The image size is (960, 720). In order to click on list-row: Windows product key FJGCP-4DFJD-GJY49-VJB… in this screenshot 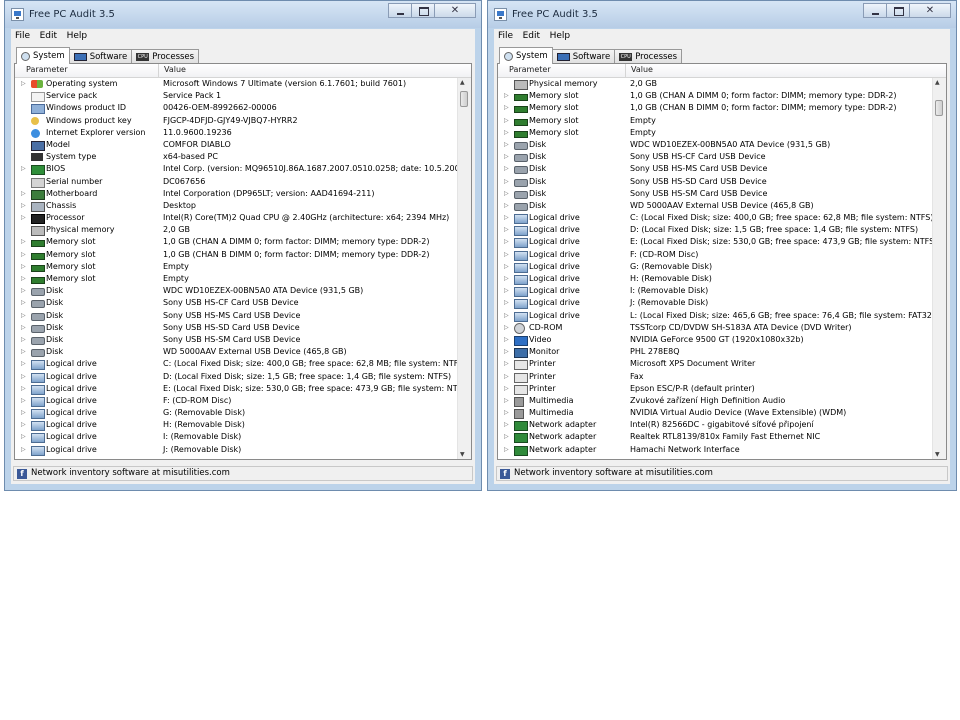, I will do `click(236, 121)`.